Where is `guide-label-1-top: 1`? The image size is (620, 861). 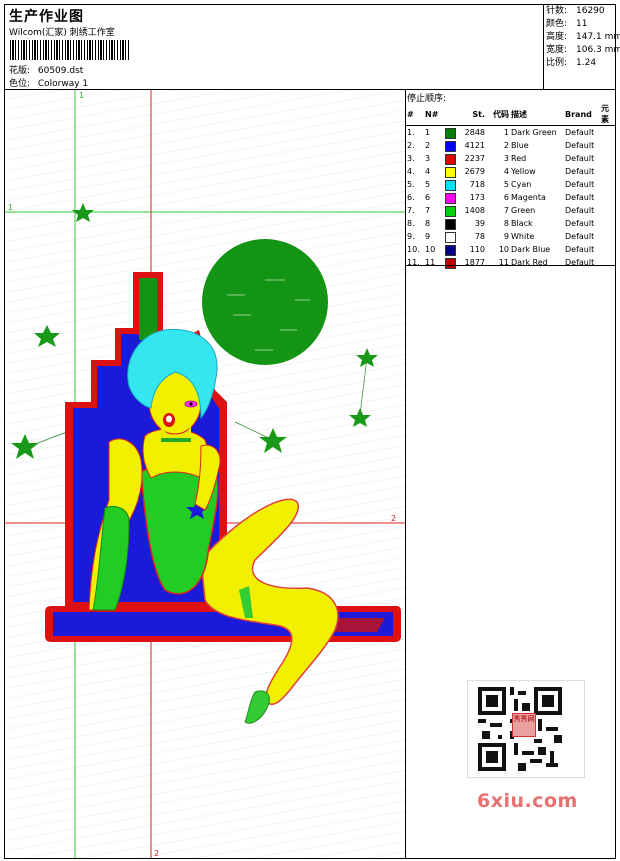 guide-label-1-top: 1 is located at coordinates (81, 95).